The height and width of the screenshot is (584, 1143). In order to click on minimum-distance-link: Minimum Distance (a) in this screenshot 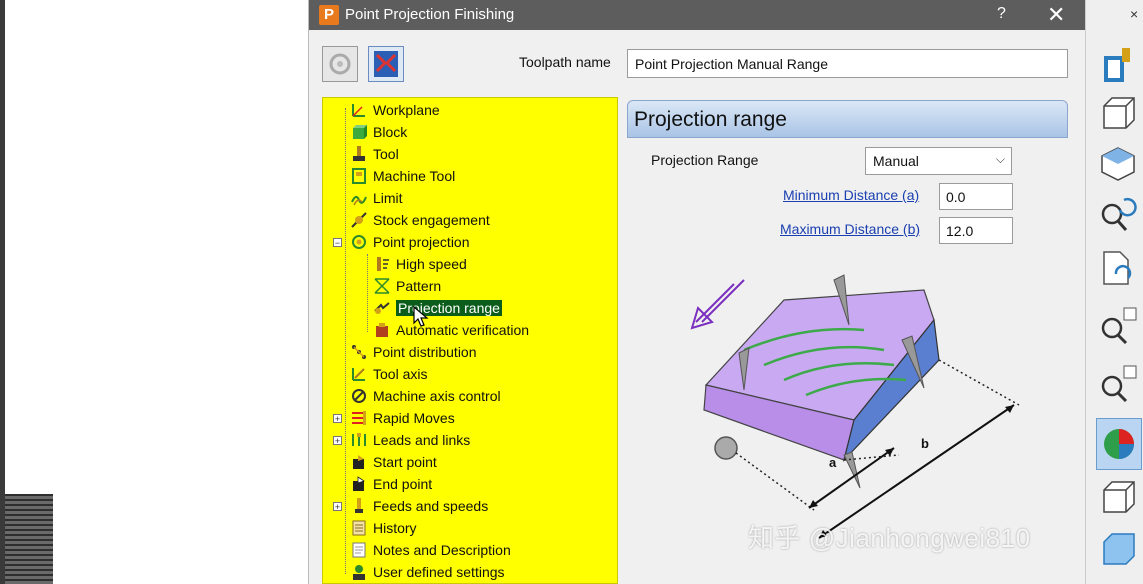, I will do `click(851, 195)`.